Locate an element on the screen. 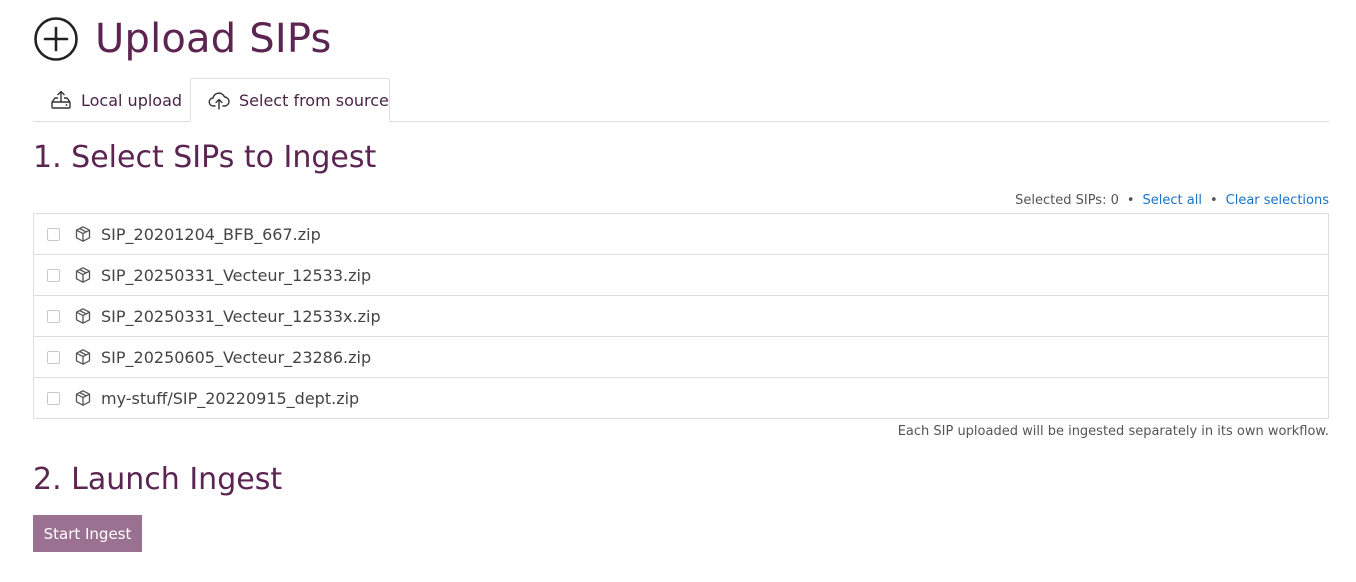 The width and height of the screenshot is (1356, 582). selected-count: Selected SIPs: 0 is located at coordinates (1067, 200).